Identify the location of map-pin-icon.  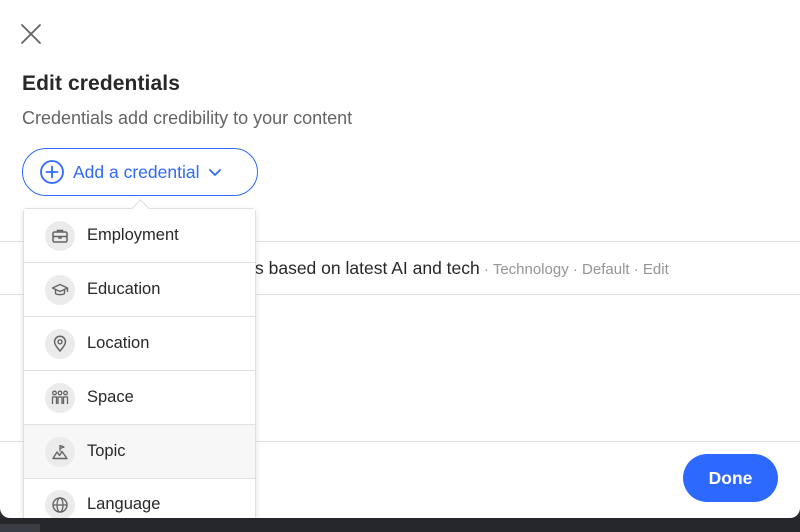
(60, 343).